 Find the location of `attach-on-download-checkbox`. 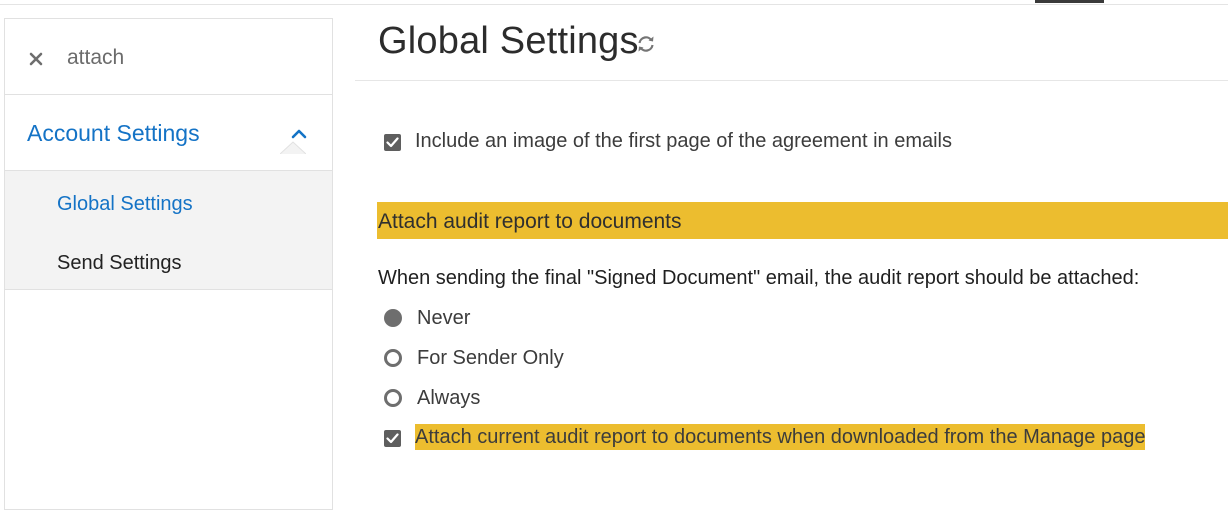

attach-on-download-checkbox is located at coordinates (392, 438).